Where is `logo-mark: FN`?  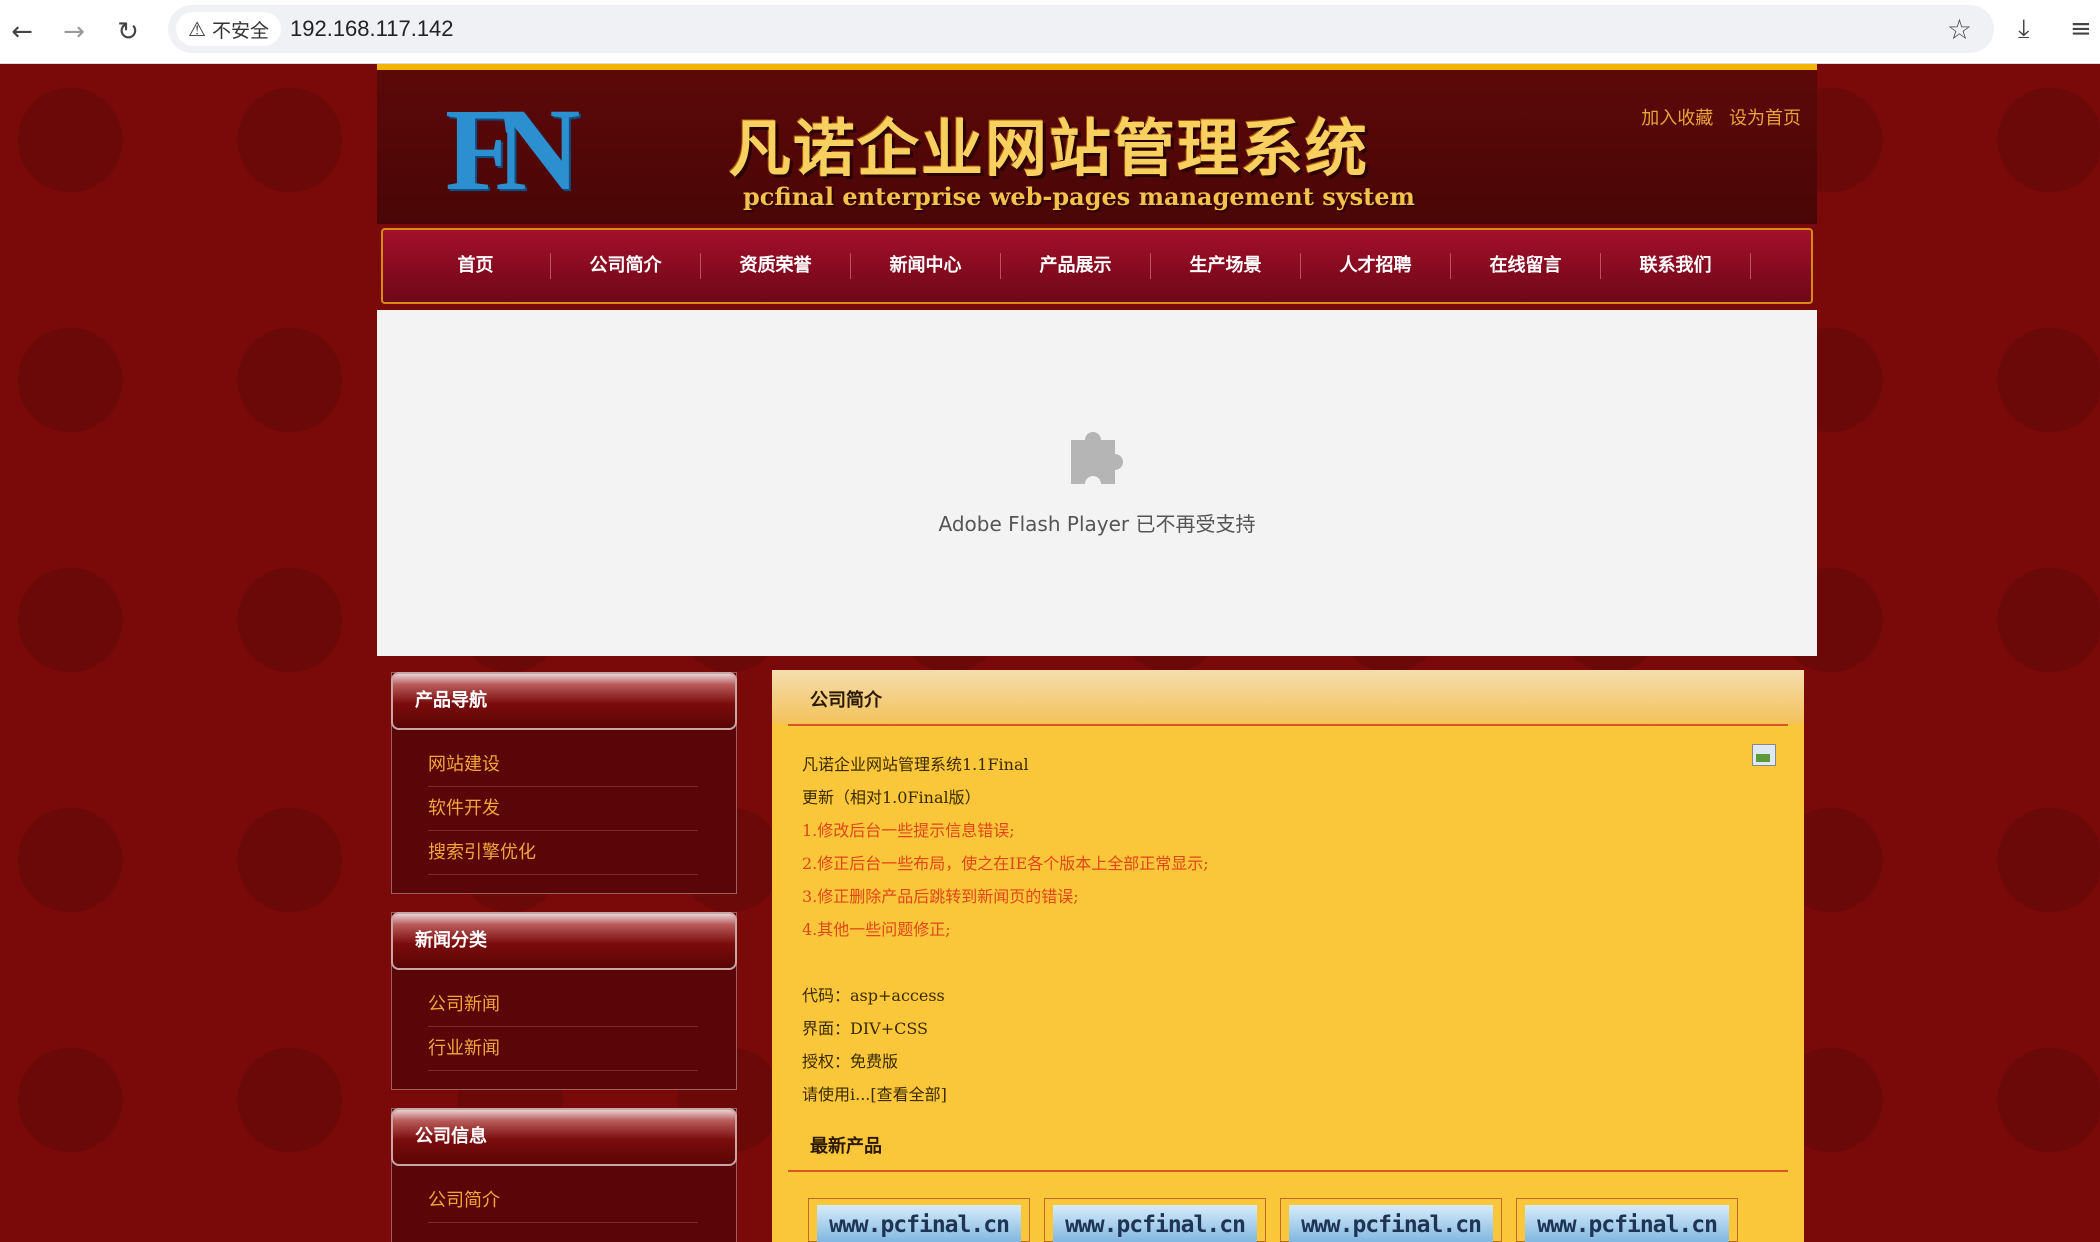 logo-mark: FN is located at coordinates (530, 150).